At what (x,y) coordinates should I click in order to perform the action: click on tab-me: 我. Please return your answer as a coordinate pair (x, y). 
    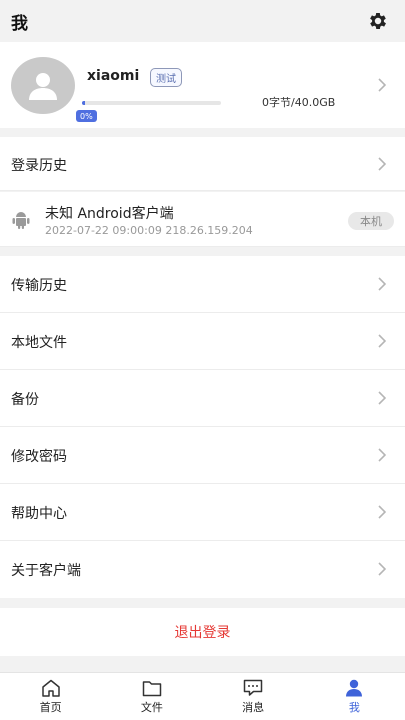
    Looking at the image, I should click on (354, 696).